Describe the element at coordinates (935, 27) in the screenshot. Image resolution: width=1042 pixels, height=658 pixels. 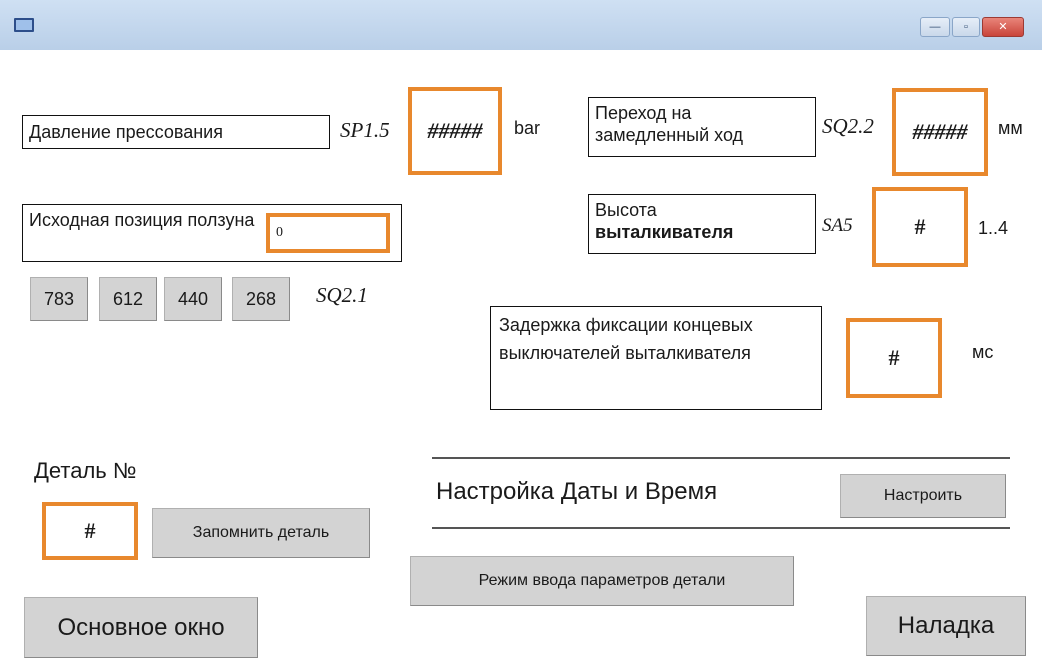
I see `minimize-button: —` at that location.